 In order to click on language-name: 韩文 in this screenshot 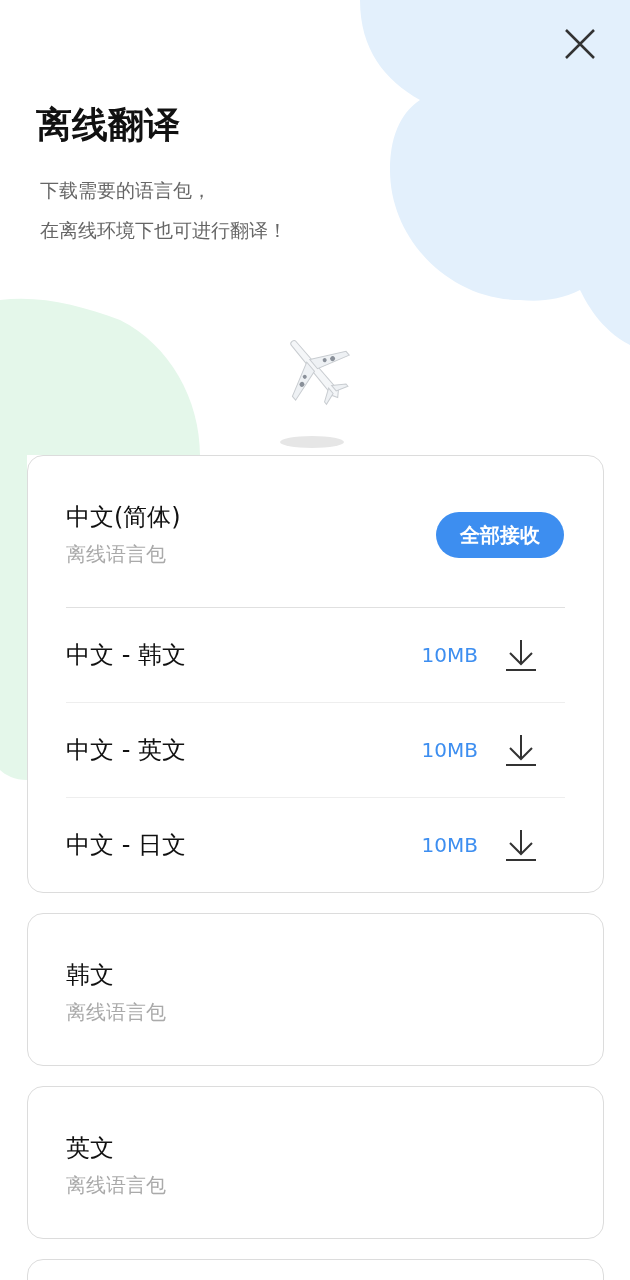, I will do `click(90, 975)`.